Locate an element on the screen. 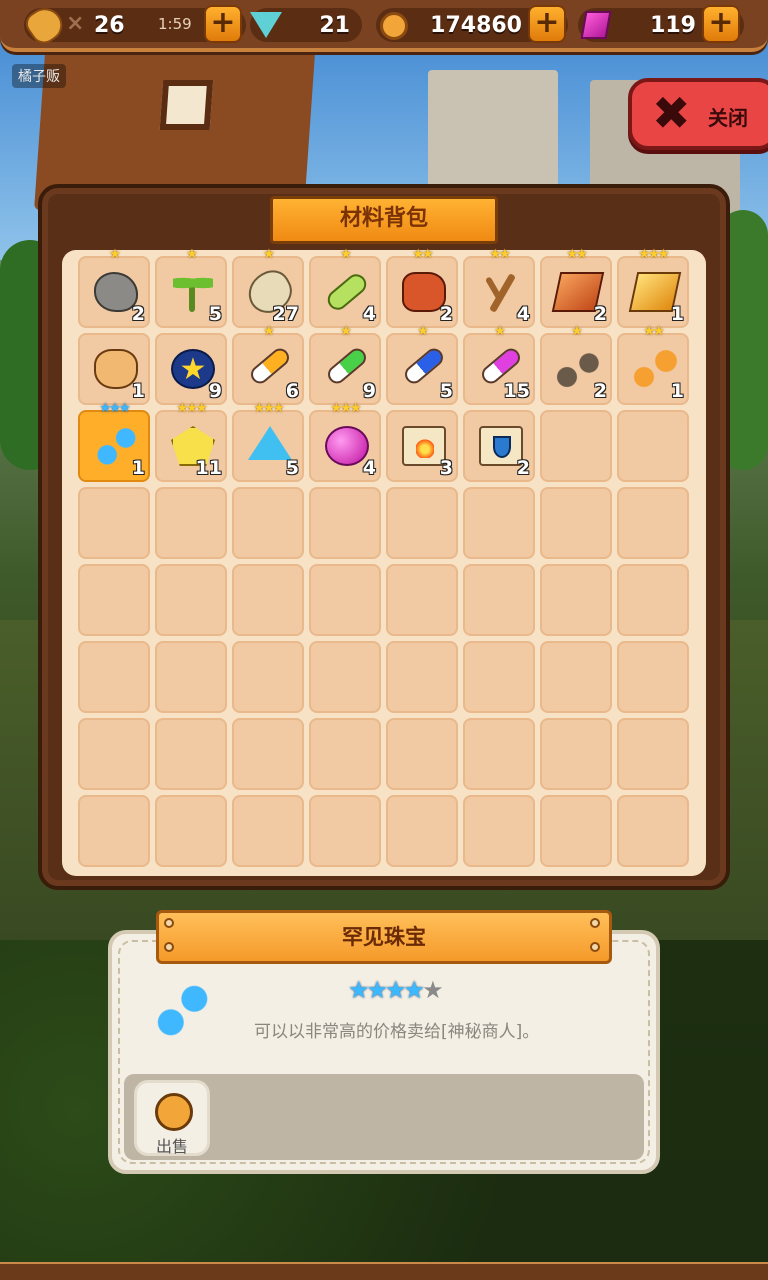 The height and width of the screenshot is (1280, 768). inventory-slot-rock: ★ 2 is located at coordinates (114, 288).